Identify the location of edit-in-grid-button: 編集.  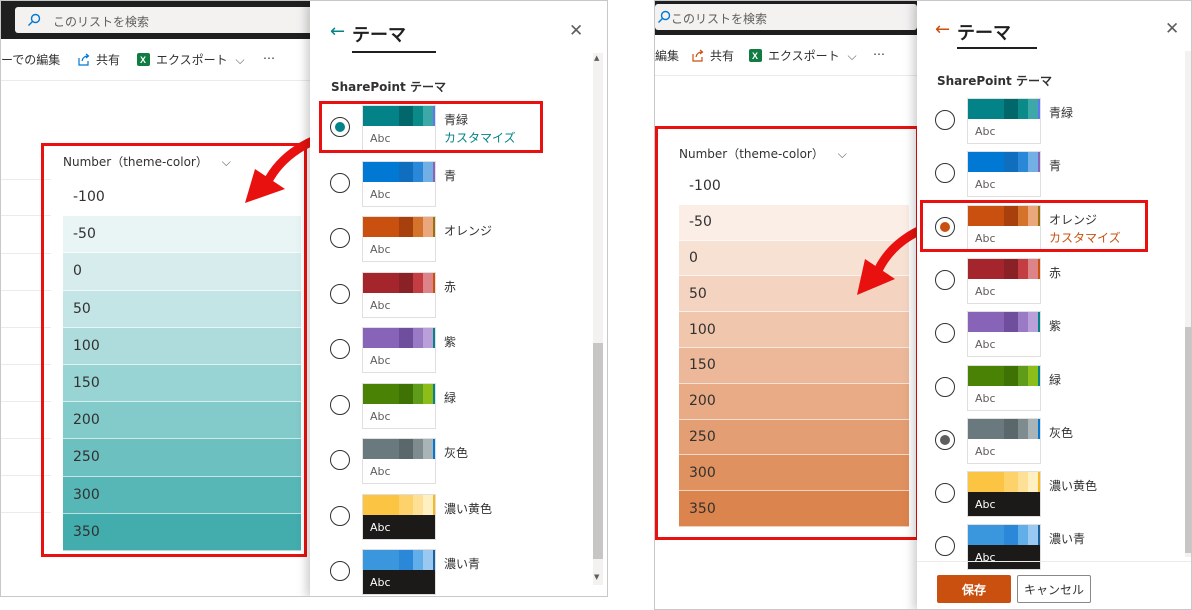
(667, 55).